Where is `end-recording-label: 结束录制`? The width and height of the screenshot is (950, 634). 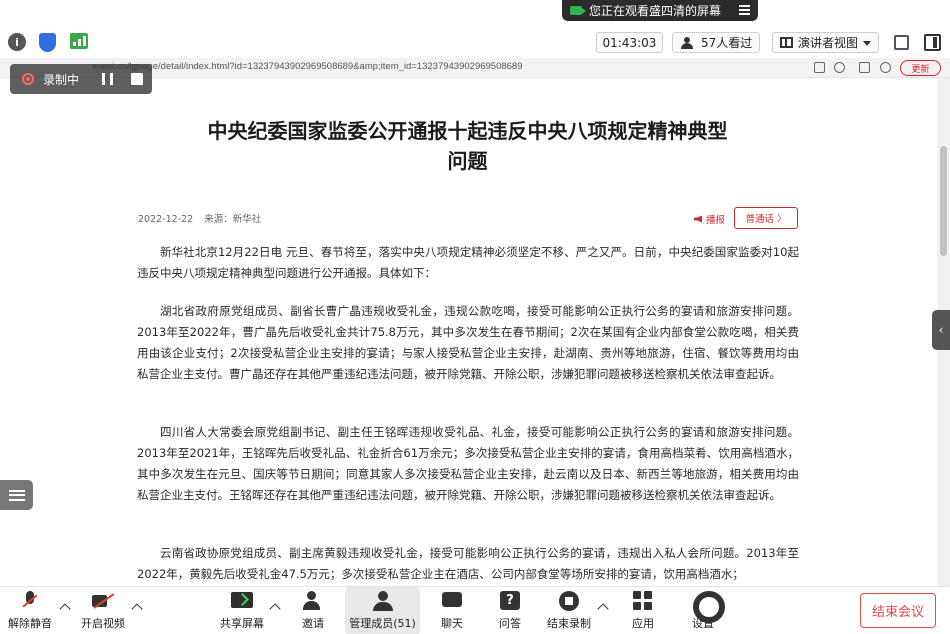 end-recording-label: 结束录制 is located at coordinates (569, 623).